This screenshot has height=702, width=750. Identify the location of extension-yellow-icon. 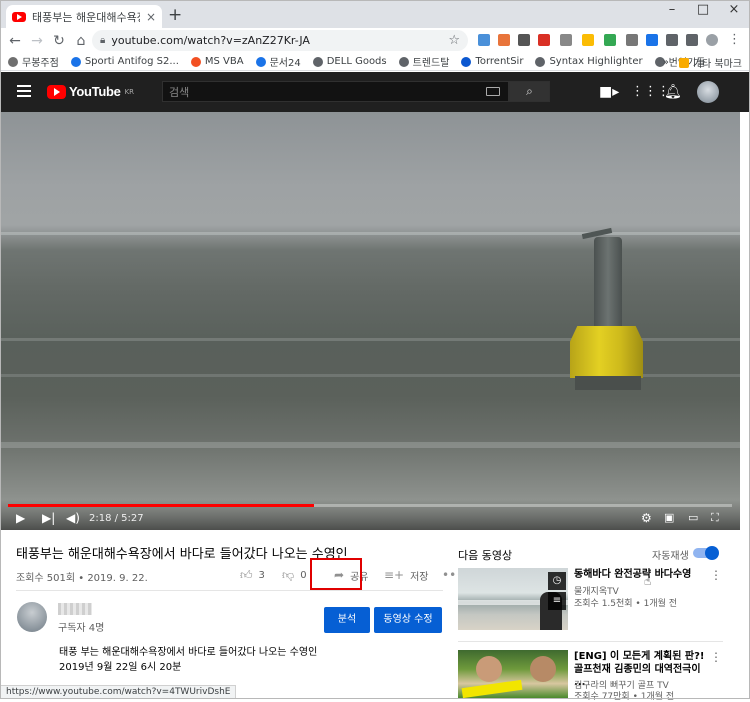
(588, 40).